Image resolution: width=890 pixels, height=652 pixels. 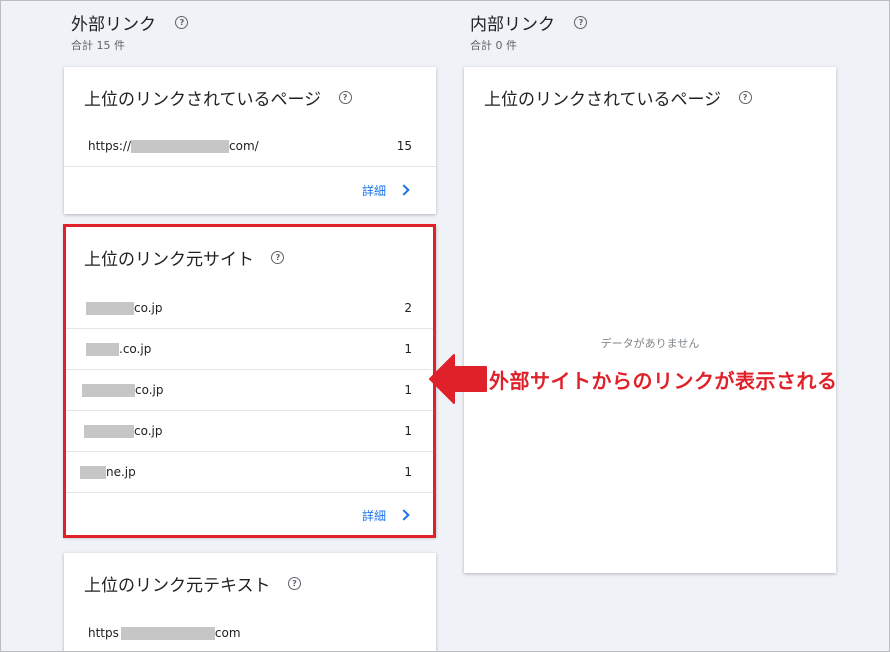 What do you see at coordinates (250, 602) in the screenshot?
I see `external-top-linking-text-card: 上位のリンク元テキスト ? https com` at bounding box center [250, 602].